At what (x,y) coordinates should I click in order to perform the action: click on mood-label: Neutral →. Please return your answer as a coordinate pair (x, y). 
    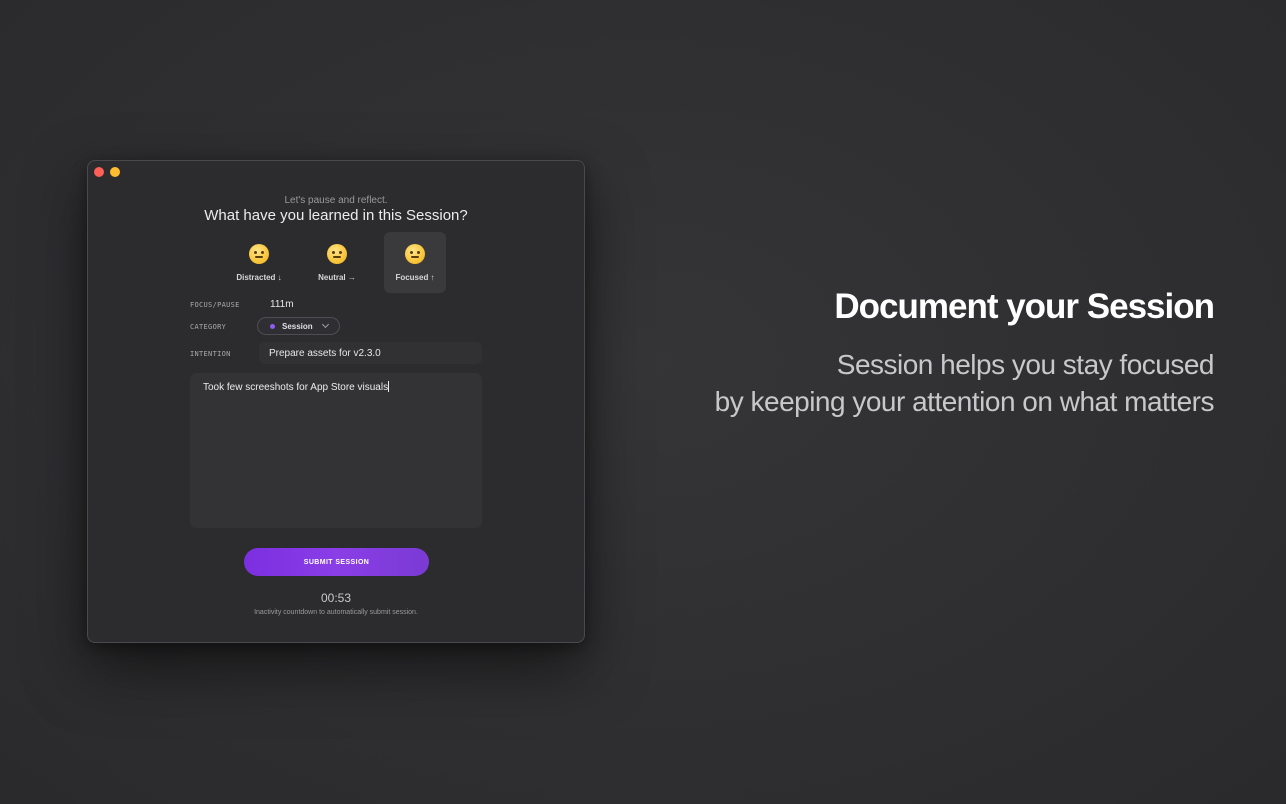
    Looking at the image, I should click on (337, 277).